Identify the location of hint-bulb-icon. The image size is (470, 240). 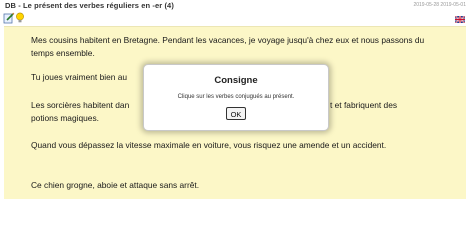
(20, 18).